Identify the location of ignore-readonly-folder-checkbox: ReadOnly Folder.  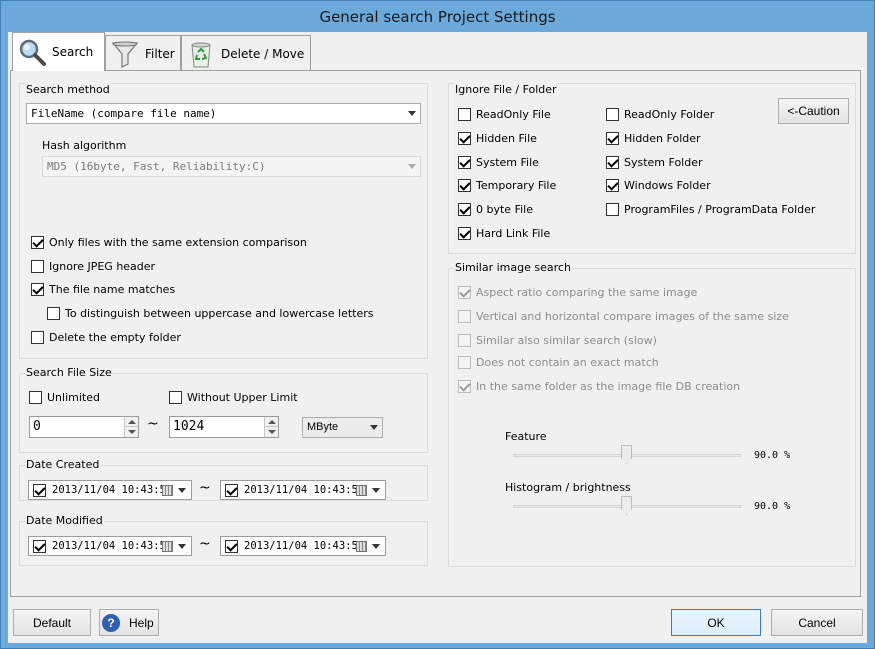
(660, 114).